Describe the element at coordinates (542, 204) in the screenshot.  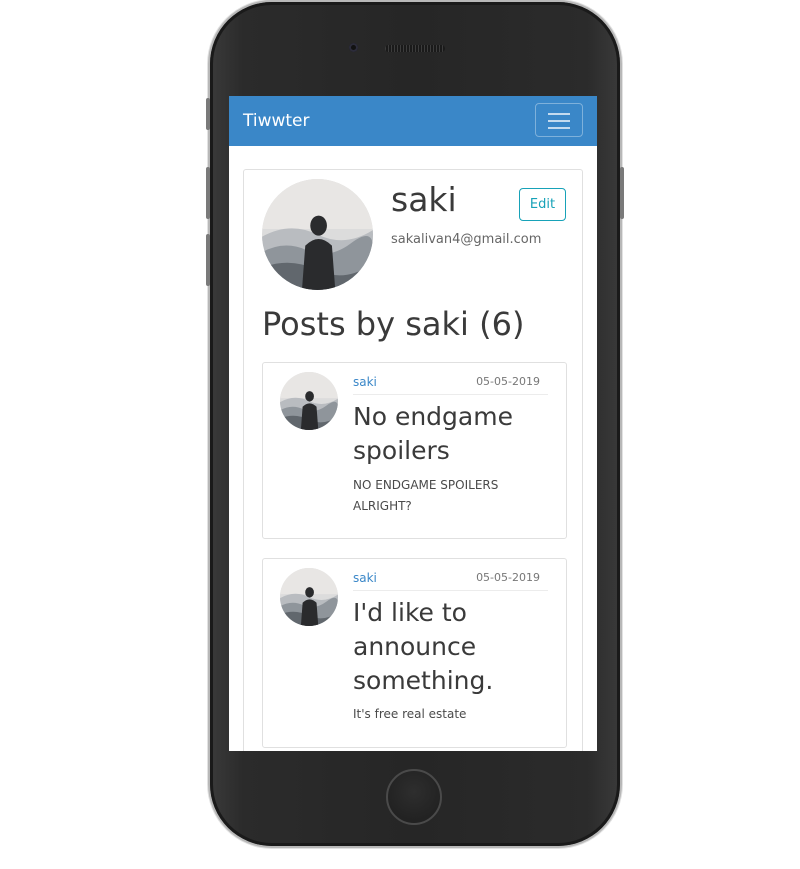
I see `edit-profile-button: Edit` at that location.